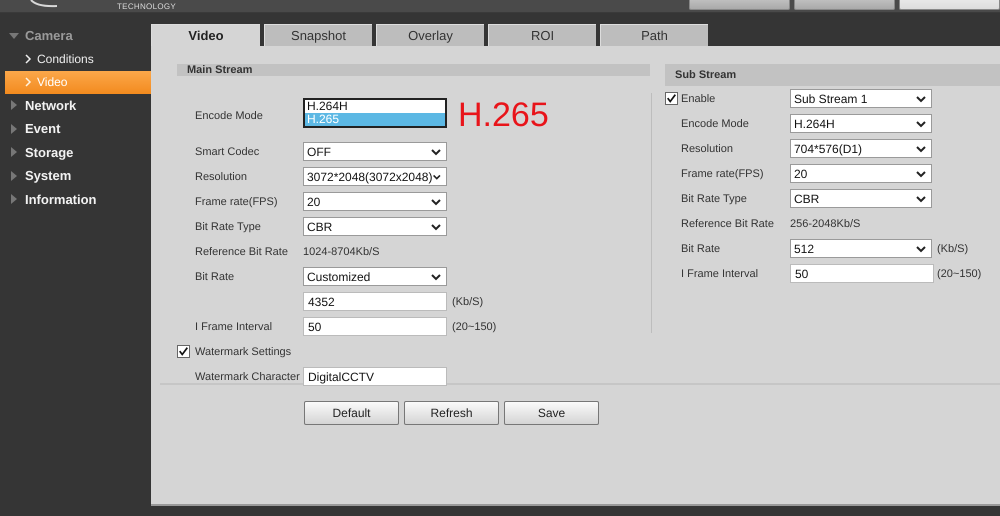 The height and width of the screenshot is (516, 1000). I want to click on triangle-down-icon, so click(14, 35).